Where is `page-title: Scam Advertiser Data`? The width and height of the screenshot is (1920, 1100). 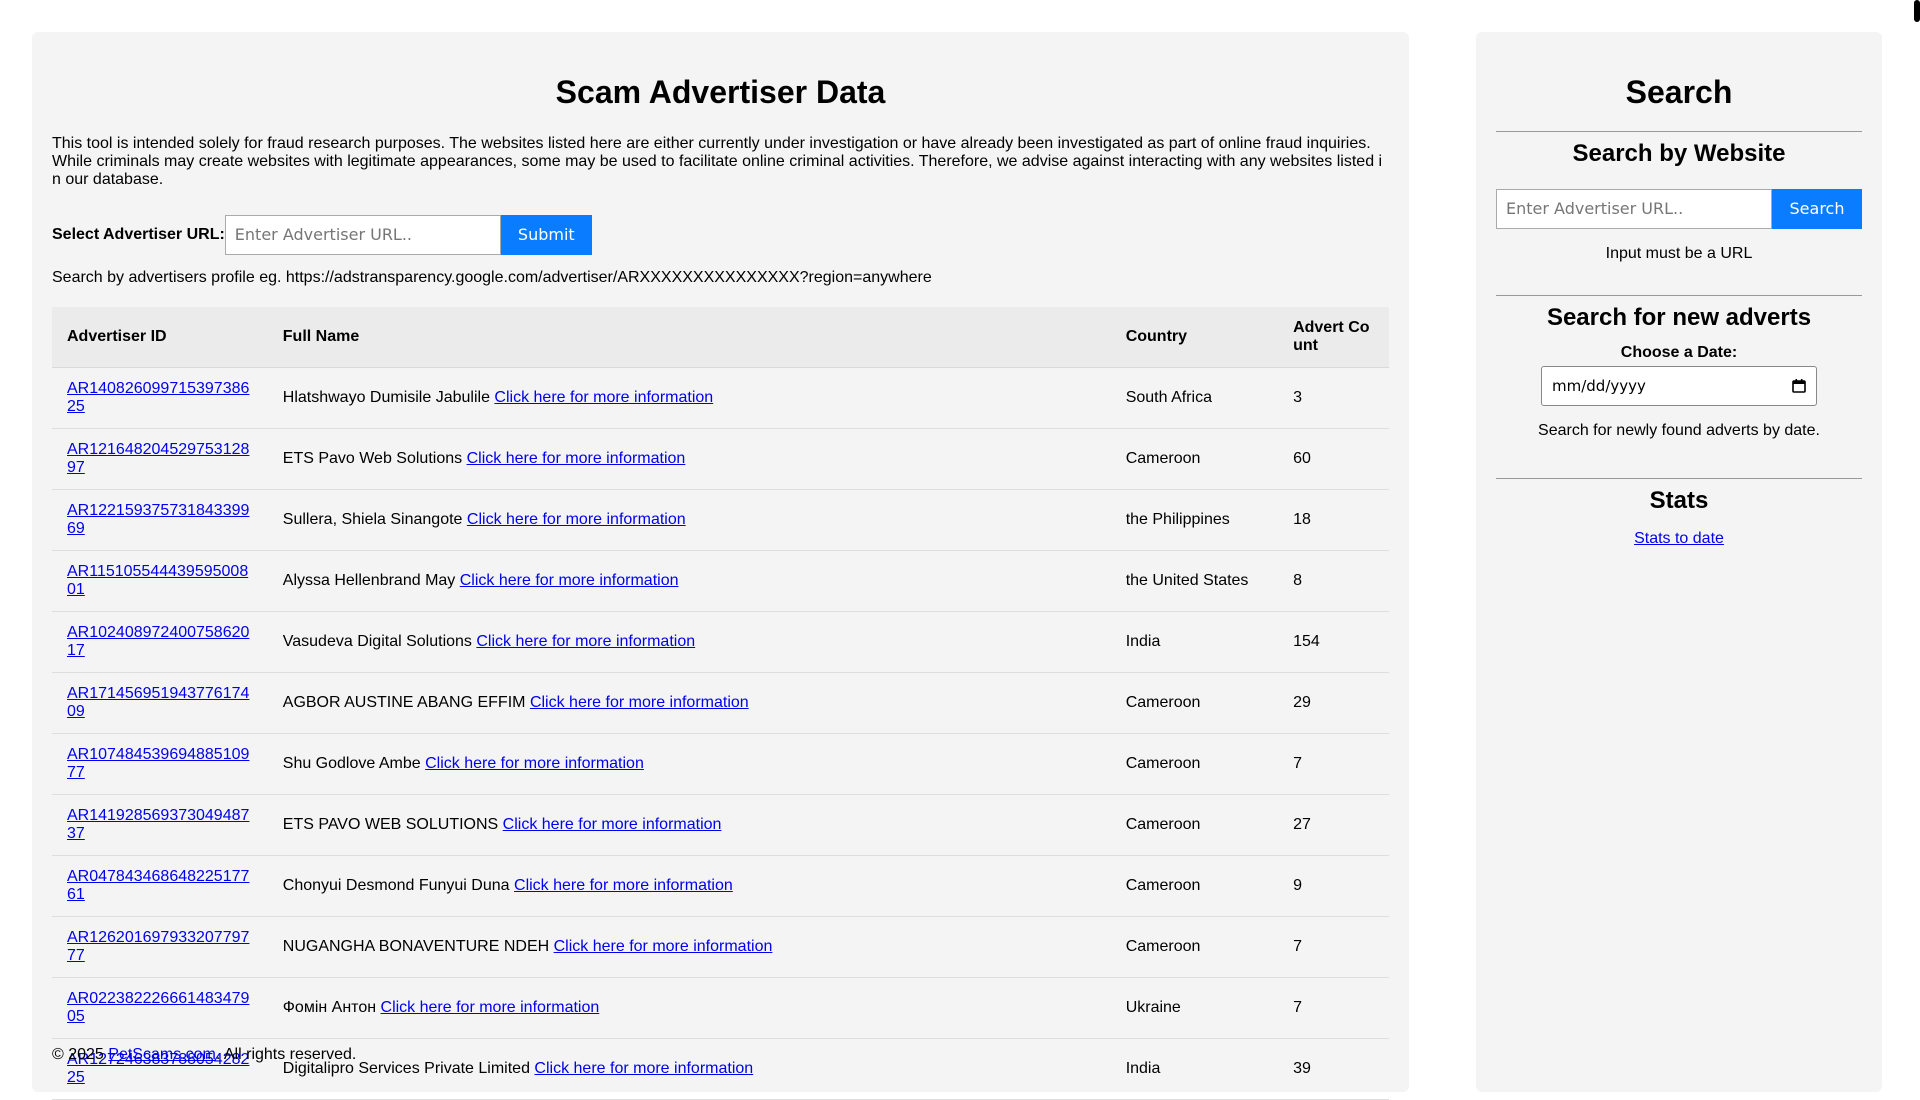
page-title: Scam Advertiser Data is located at coordinates (720, 92).